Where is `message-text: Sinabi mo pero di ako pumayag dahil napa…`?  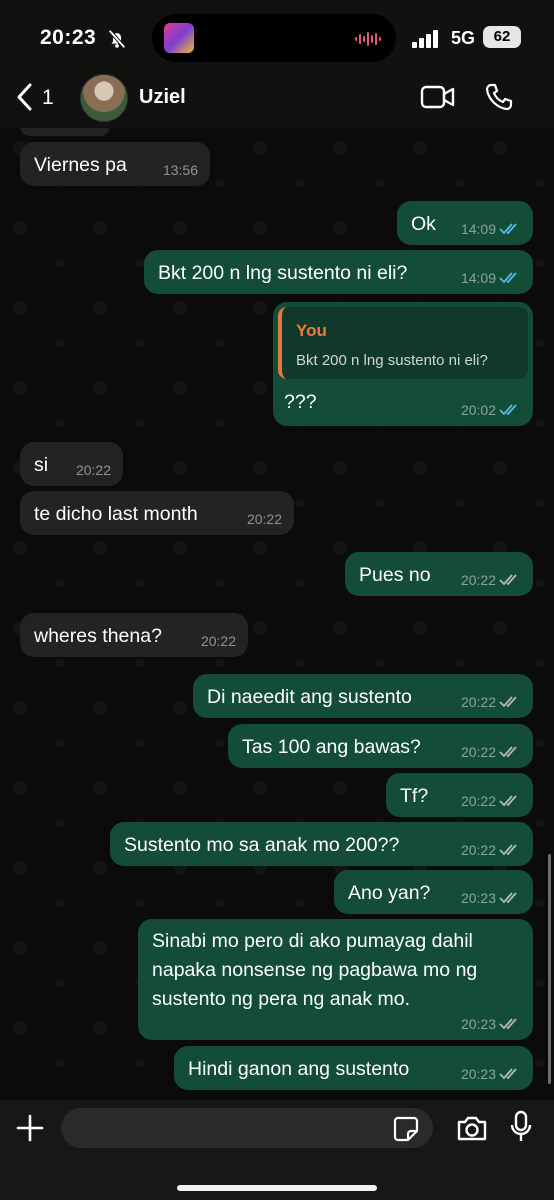
message-text: Sinabi mo pero di ako pumayag dahil napa… is located at coordinates (315, 970).